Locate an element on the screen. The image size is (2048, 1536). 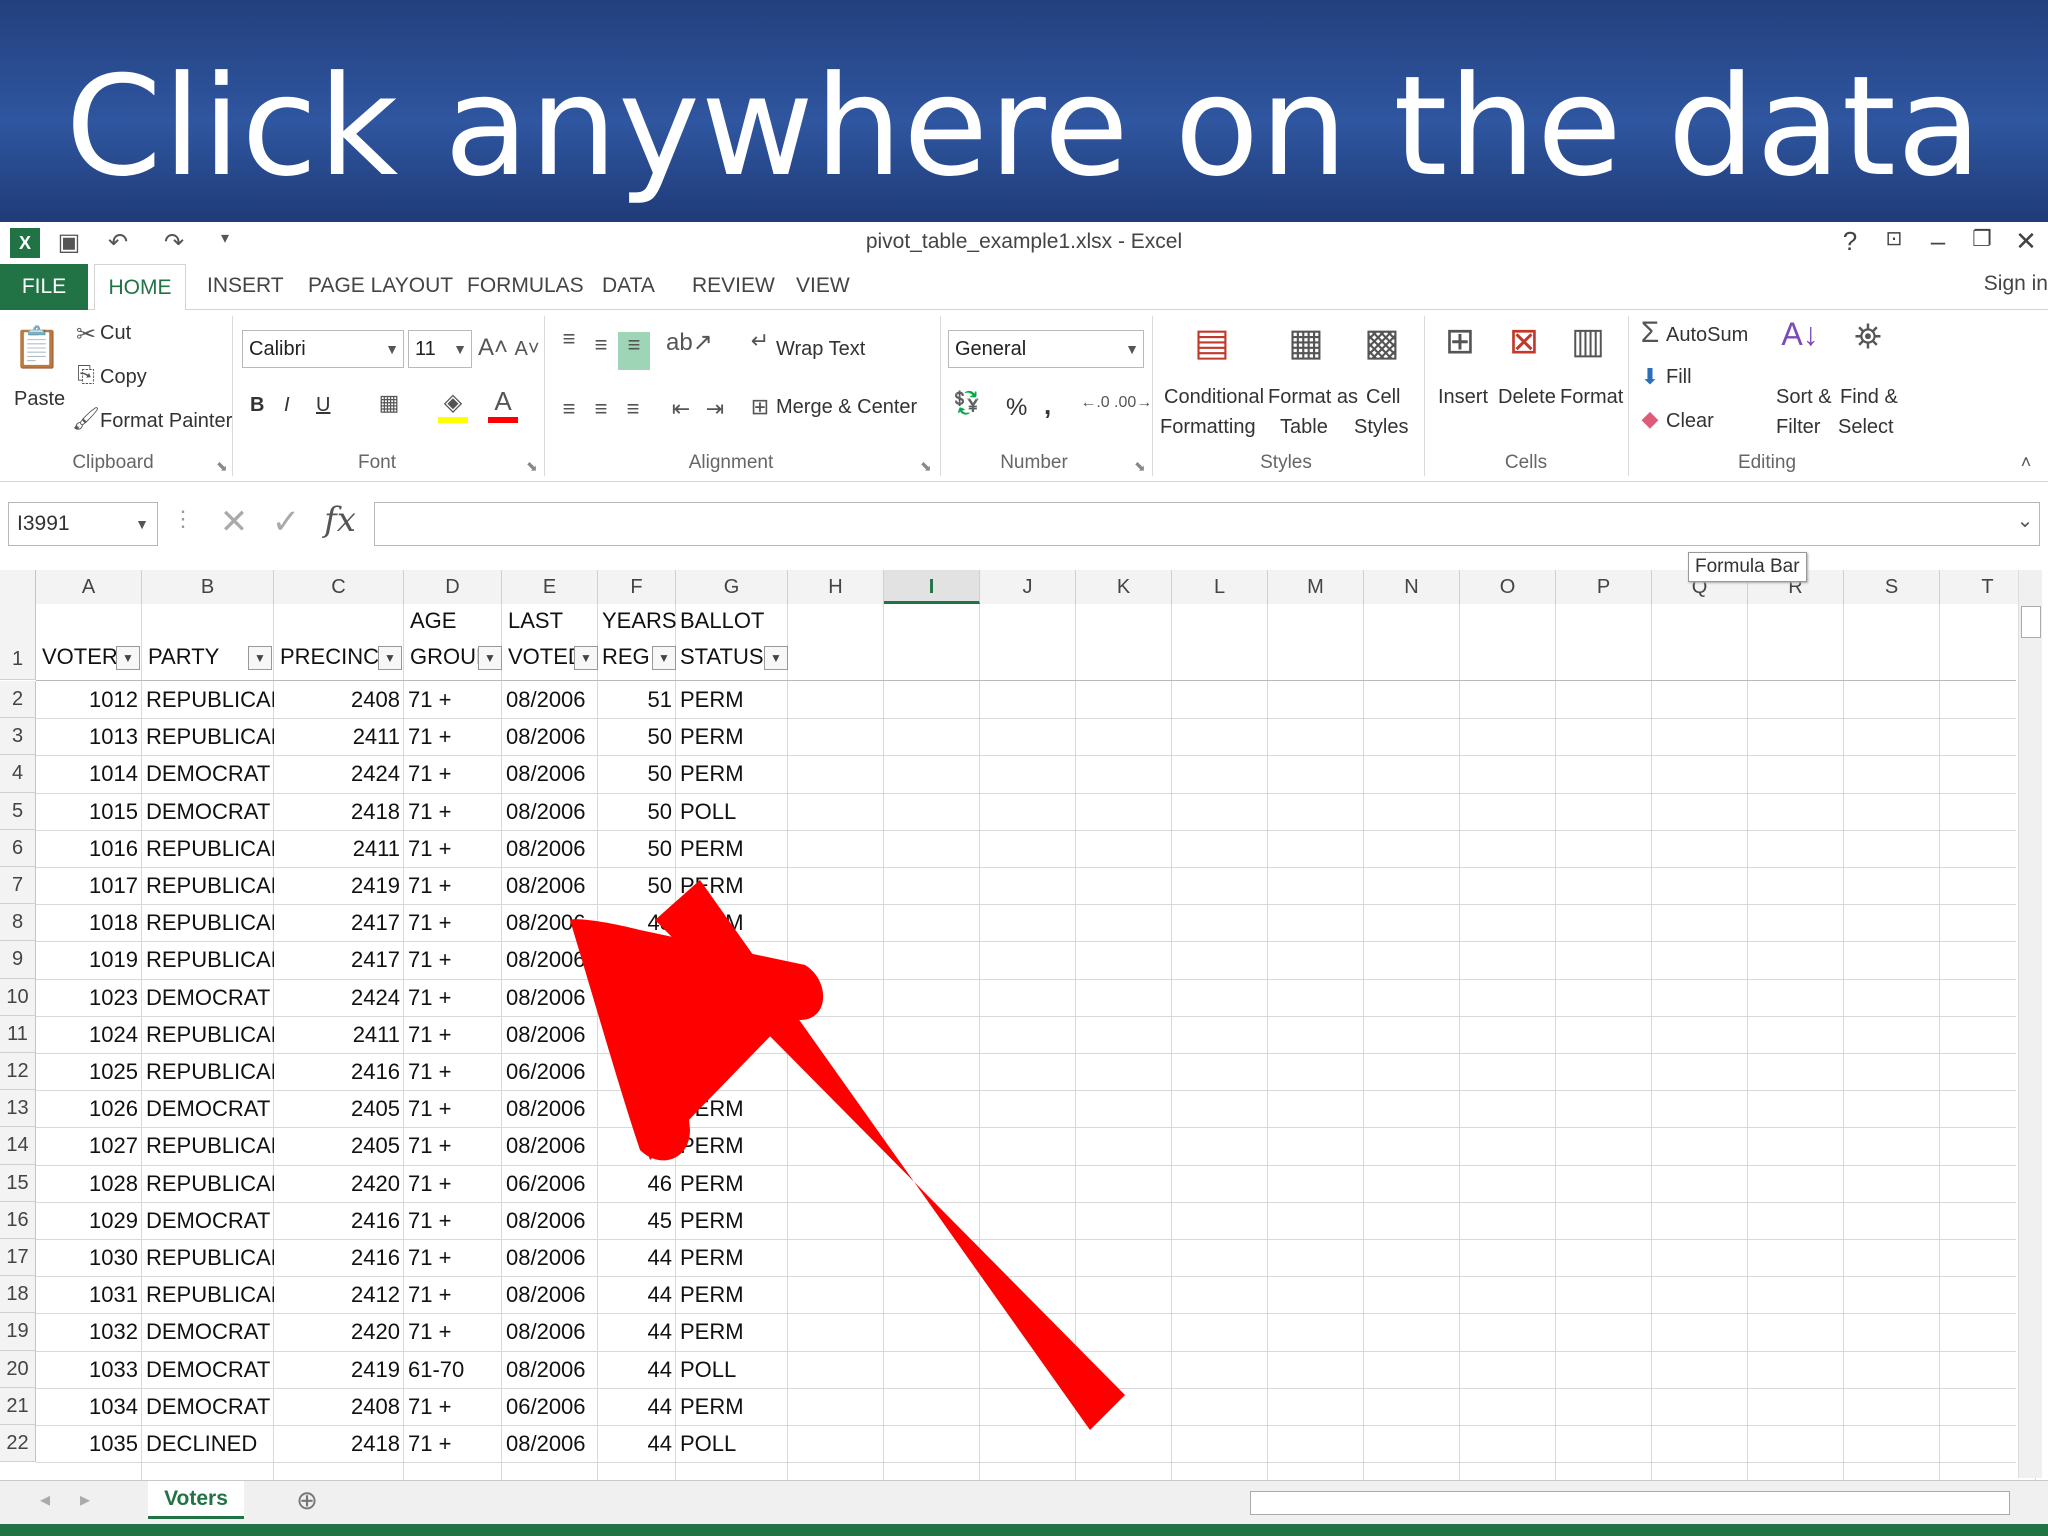
close-icon: ✕ is located at coordinates (2026, 241).